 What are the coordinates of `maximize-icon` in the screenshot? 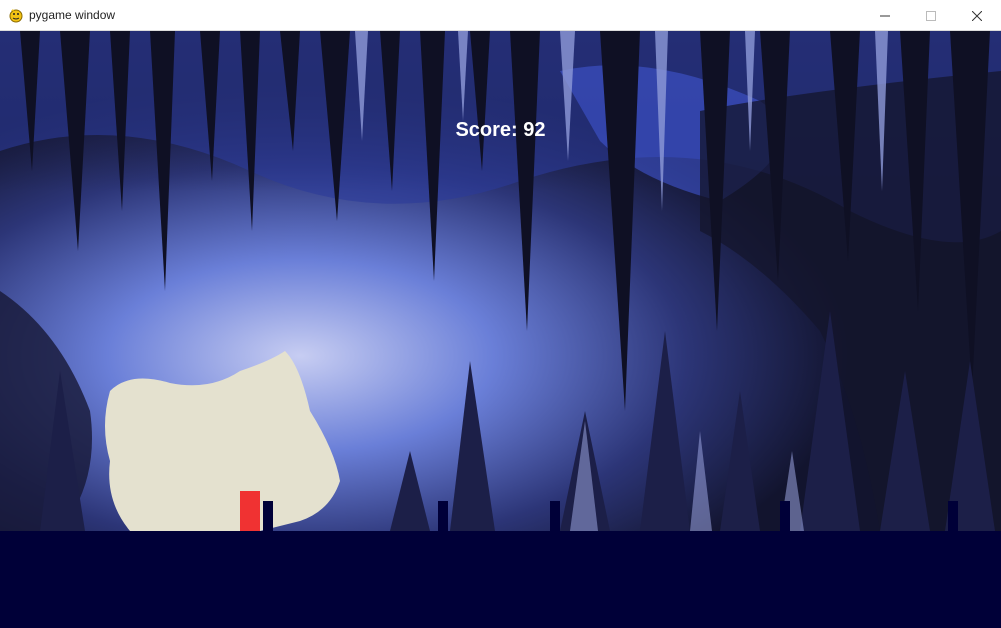 It's located at (931, 15).